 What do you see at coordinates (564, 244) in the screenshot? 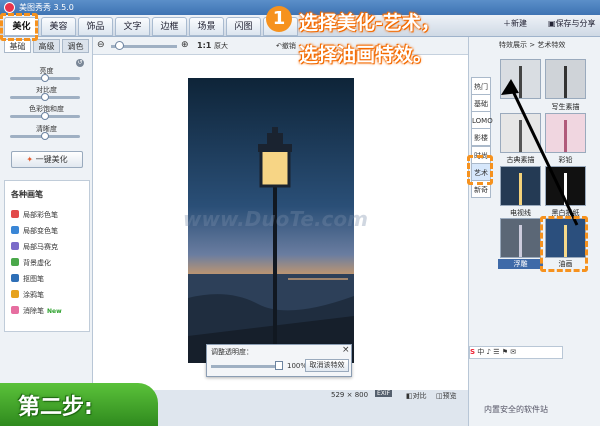
I see `highlight-oil-effect` at bounding box center [564, 244].